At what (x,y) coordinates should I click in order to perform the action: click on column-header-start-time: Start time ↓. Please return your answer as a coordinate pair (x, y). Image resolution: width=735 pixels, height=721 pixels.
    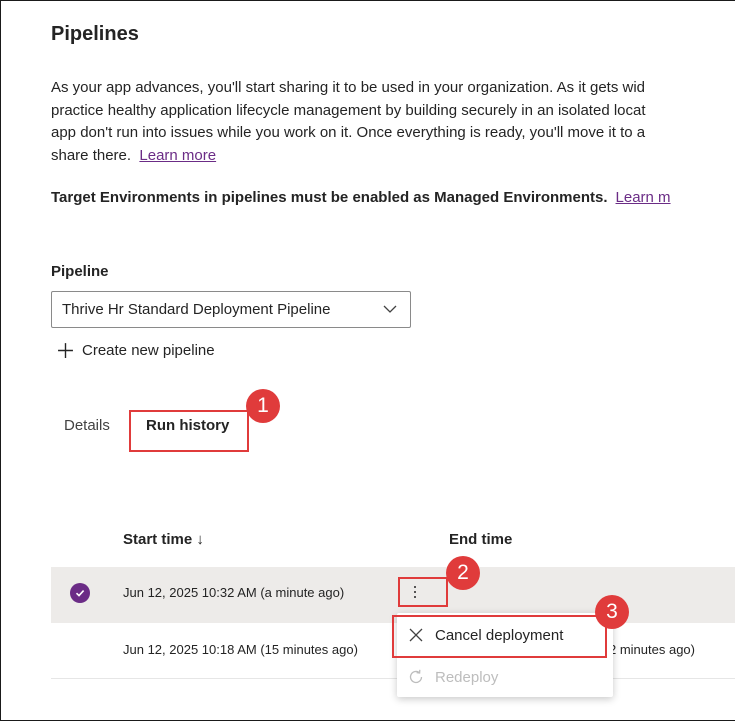
    Looking at the image, I should click on (163, 539).